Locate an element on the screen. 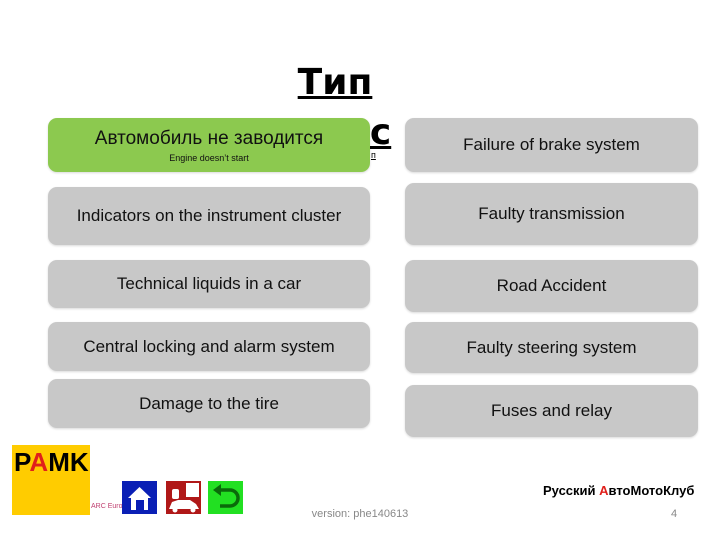 The width and height of the screenshot is (720, 540). button-label: Faulty transmission is located at coordinates (551, 213).